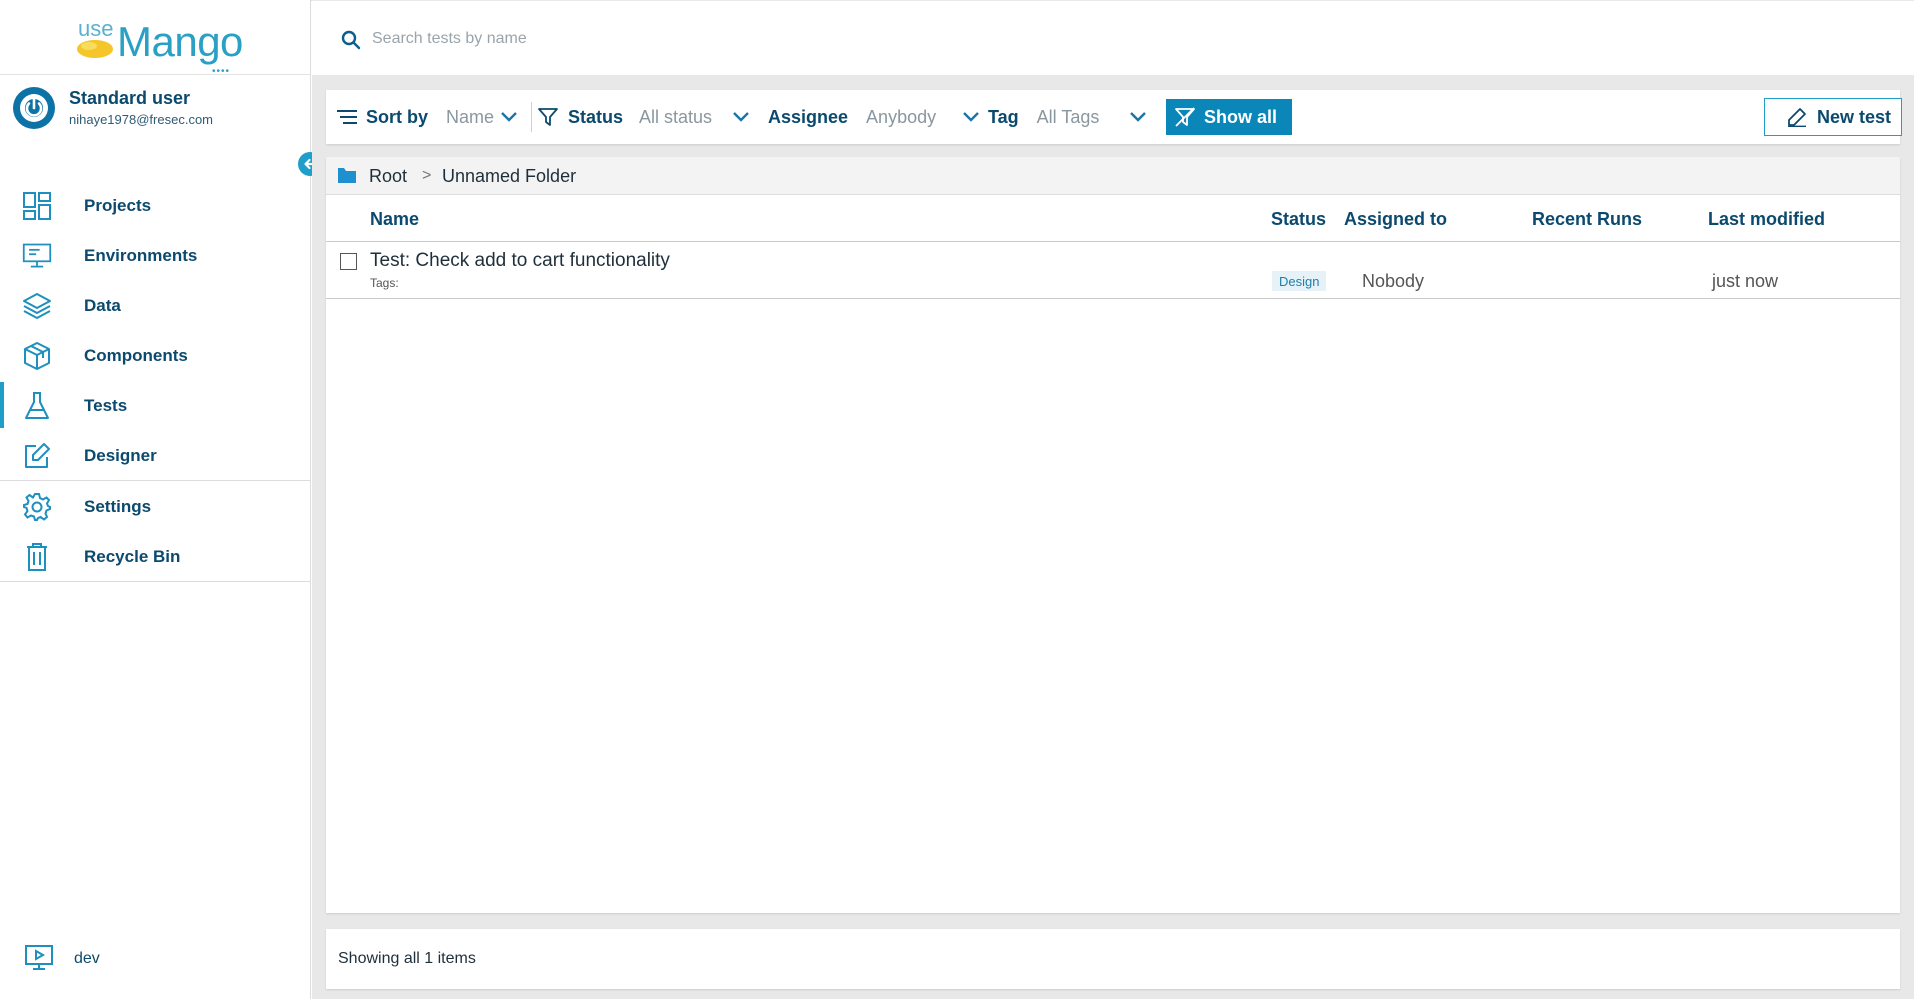 The width and height of the screenshot is (1914, 999). I want to click on trash-icon, so click(37, 557).